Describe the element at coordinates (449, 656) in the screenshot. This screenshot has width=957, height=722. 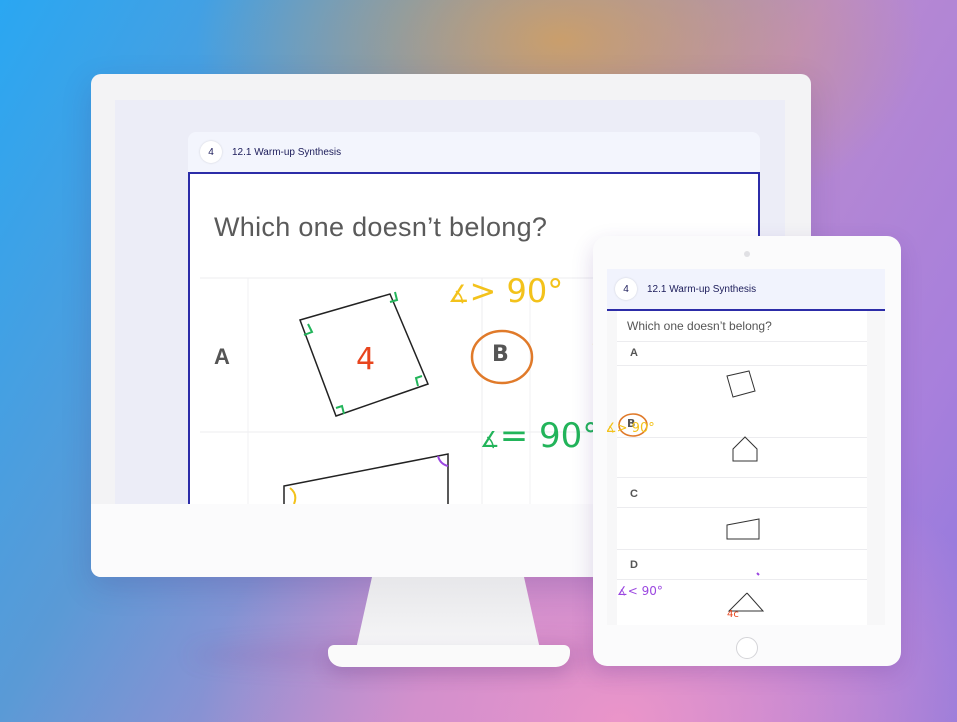
I see `monitor-base` at that location.